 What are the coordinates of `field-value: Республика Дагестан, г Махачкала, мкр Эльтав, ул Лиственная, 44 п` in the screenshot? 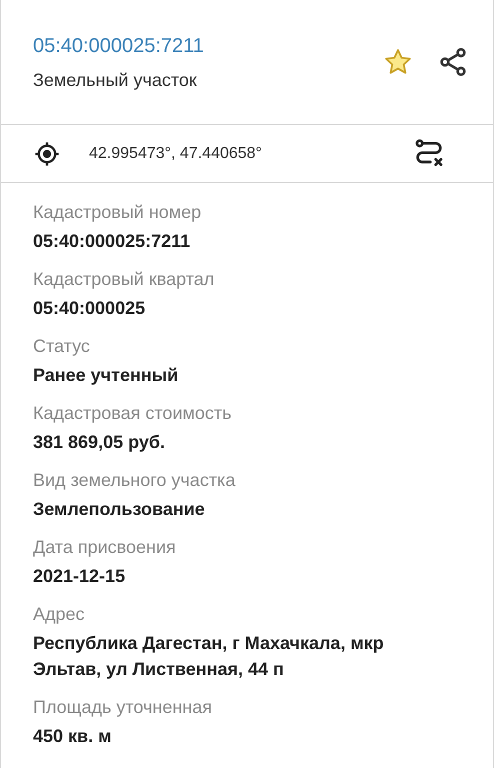 It's located at (209, 656).